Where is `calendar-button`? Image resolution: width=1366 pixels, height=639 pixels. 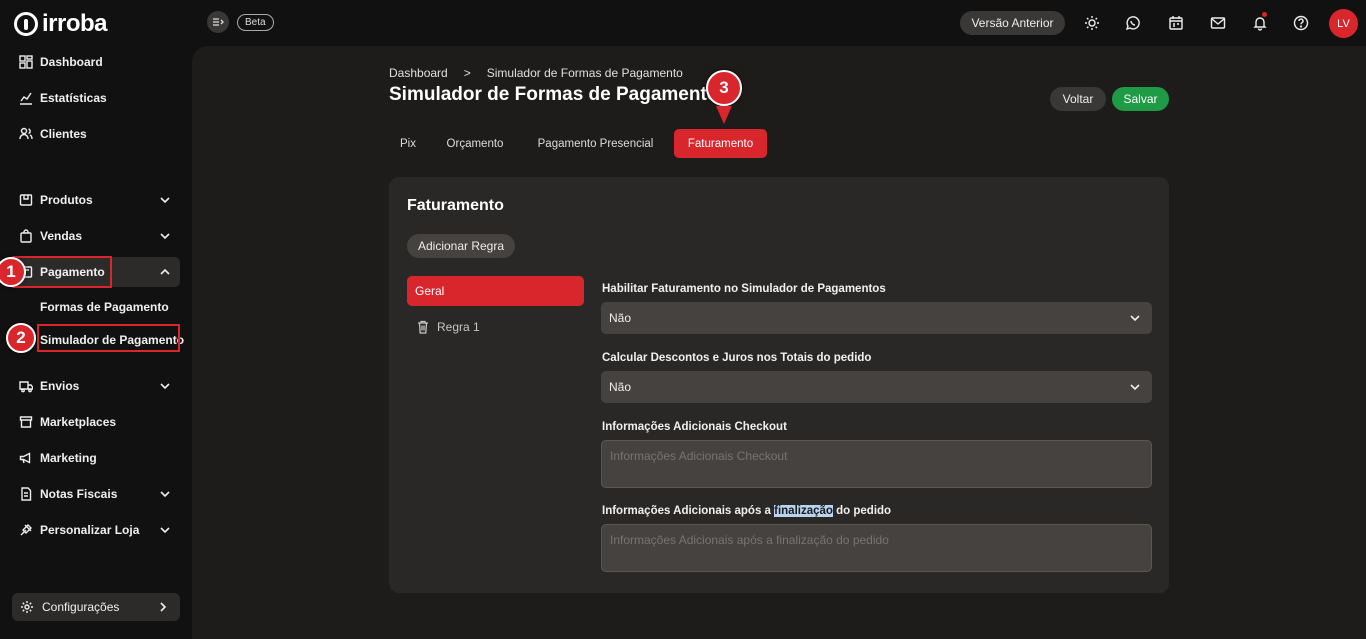 calendar-button is located at coordinates (1176, 23).